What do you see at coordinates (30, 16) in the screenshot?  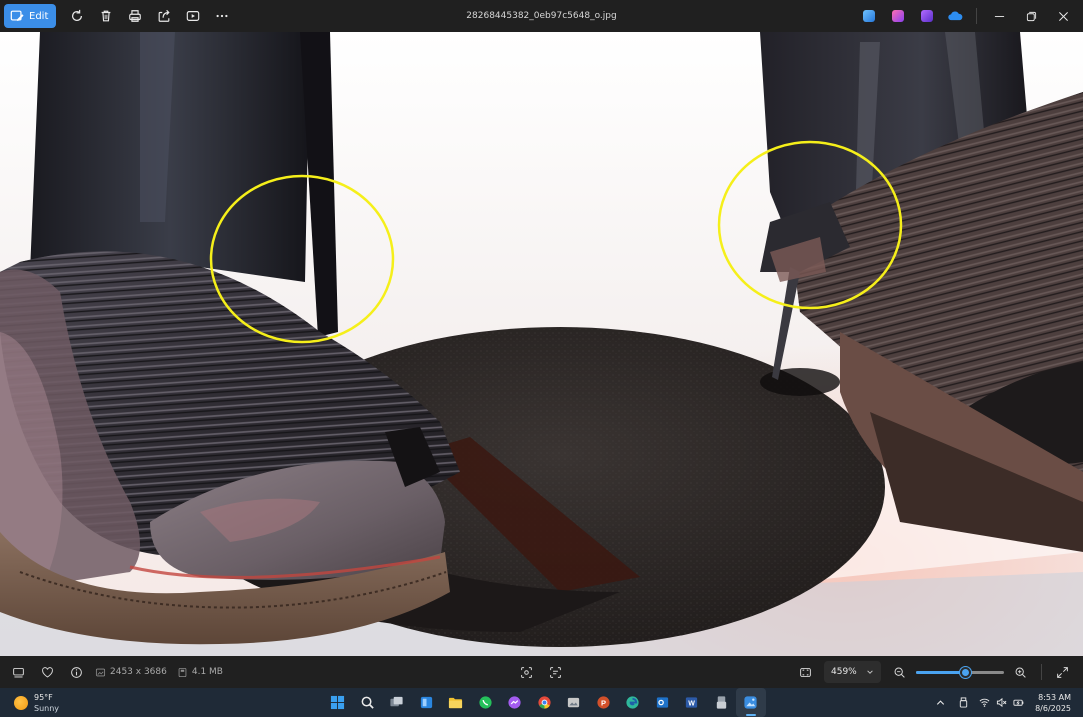 I see `edit-button: Edit` at bounding box center [30, 16].